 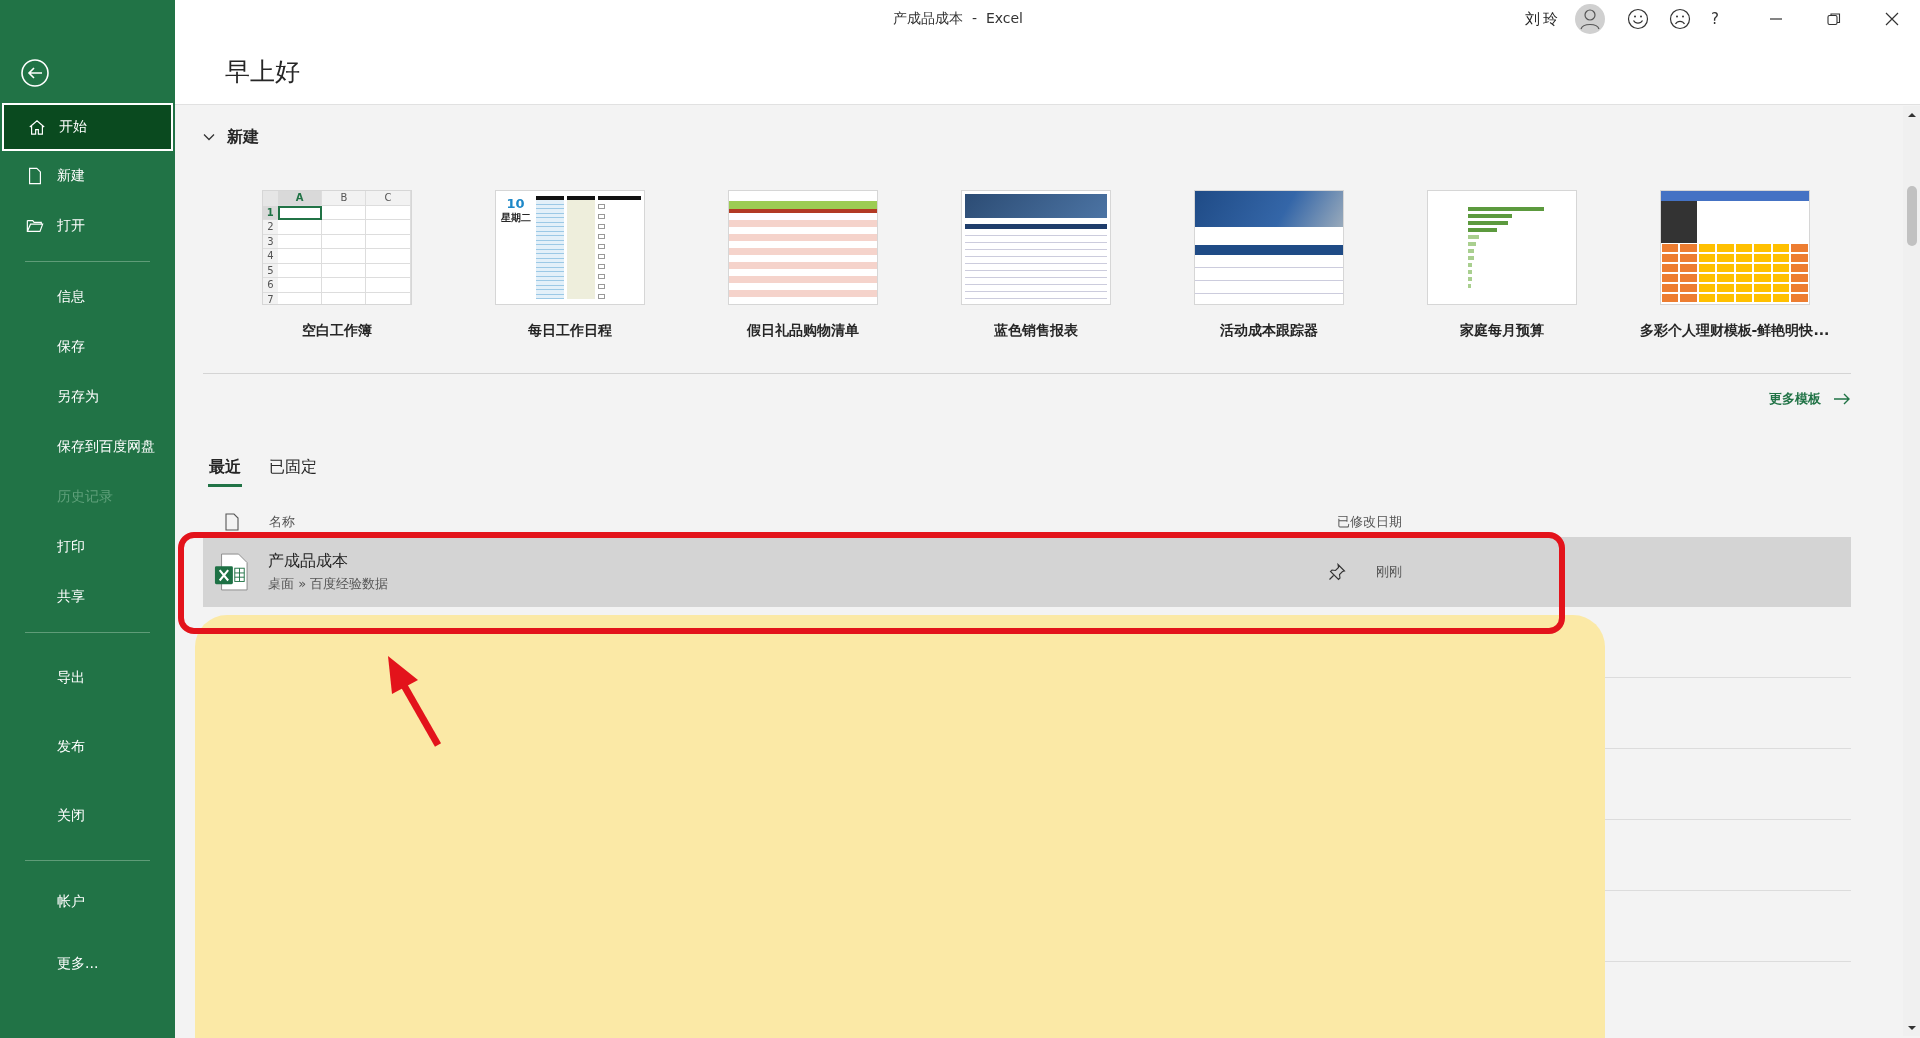 I want to click on column-header: C, so click(x=388, y=198).